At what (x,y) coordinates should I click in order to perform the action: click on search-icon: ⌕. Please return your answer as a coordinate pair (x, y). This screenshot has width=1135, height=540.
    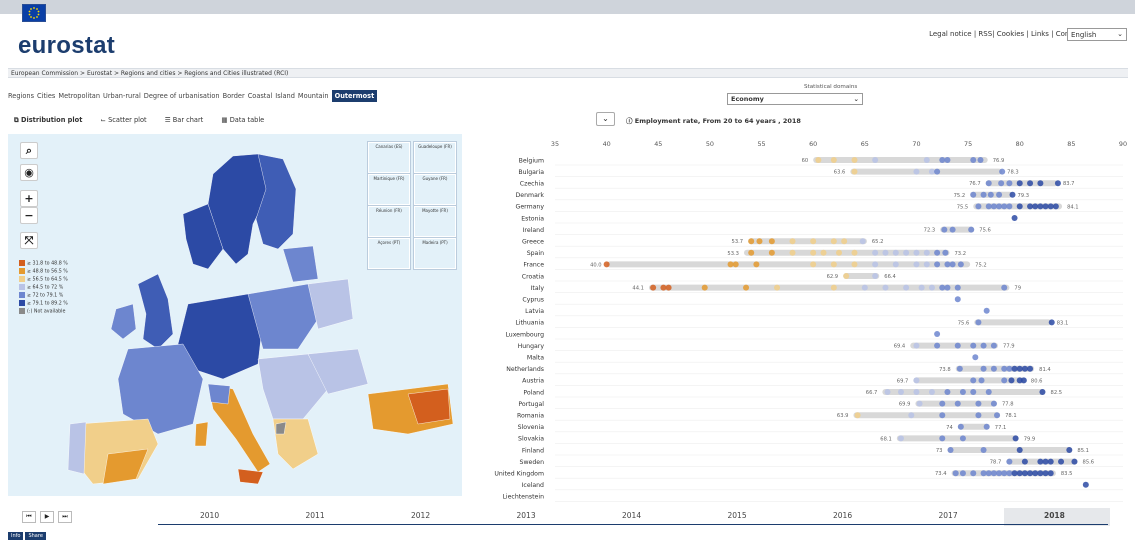
    Looking at the image, I should click on (29, 150).